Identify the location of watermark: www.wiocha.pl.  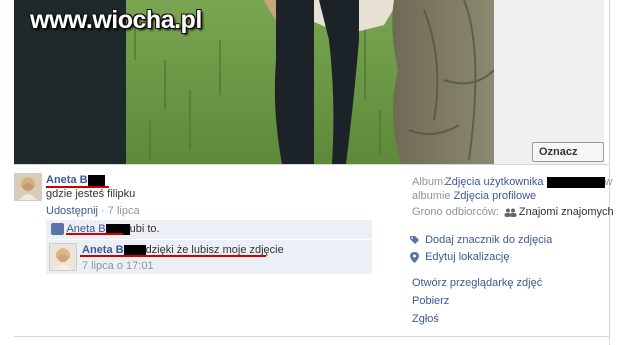
(116, 20).